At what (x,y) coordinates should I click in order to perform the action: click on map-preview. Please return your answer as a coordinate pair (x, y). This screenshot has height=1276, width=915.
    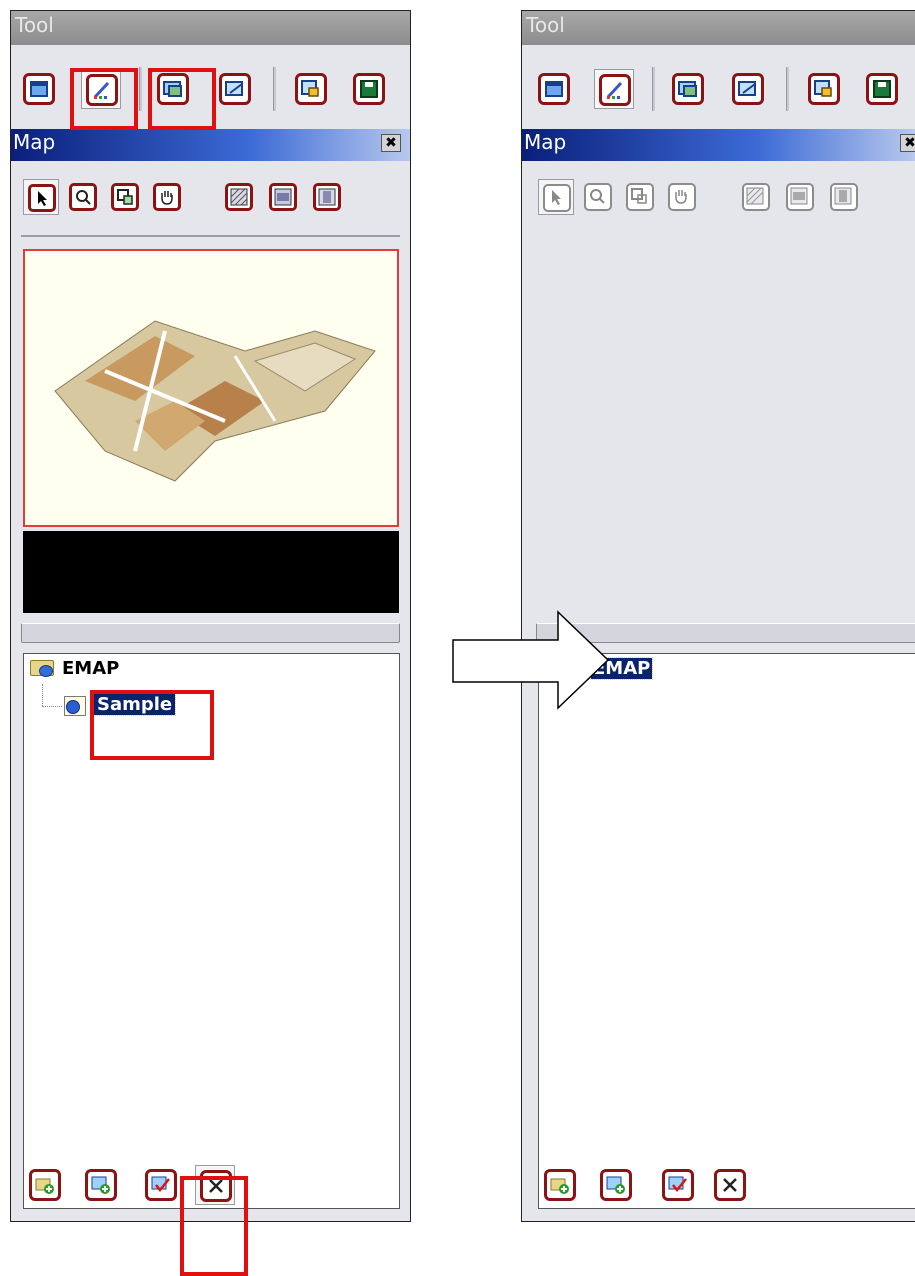
    Looking at the image, I should click on (211, 388).